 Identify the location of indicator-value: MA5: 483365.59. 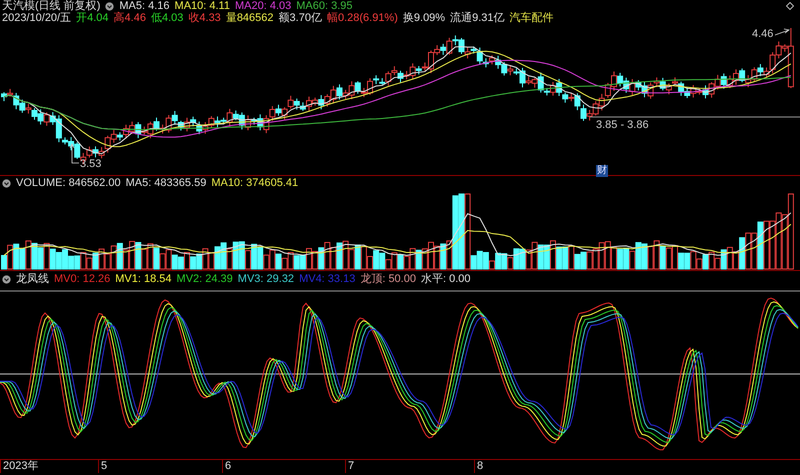
(166, 183).